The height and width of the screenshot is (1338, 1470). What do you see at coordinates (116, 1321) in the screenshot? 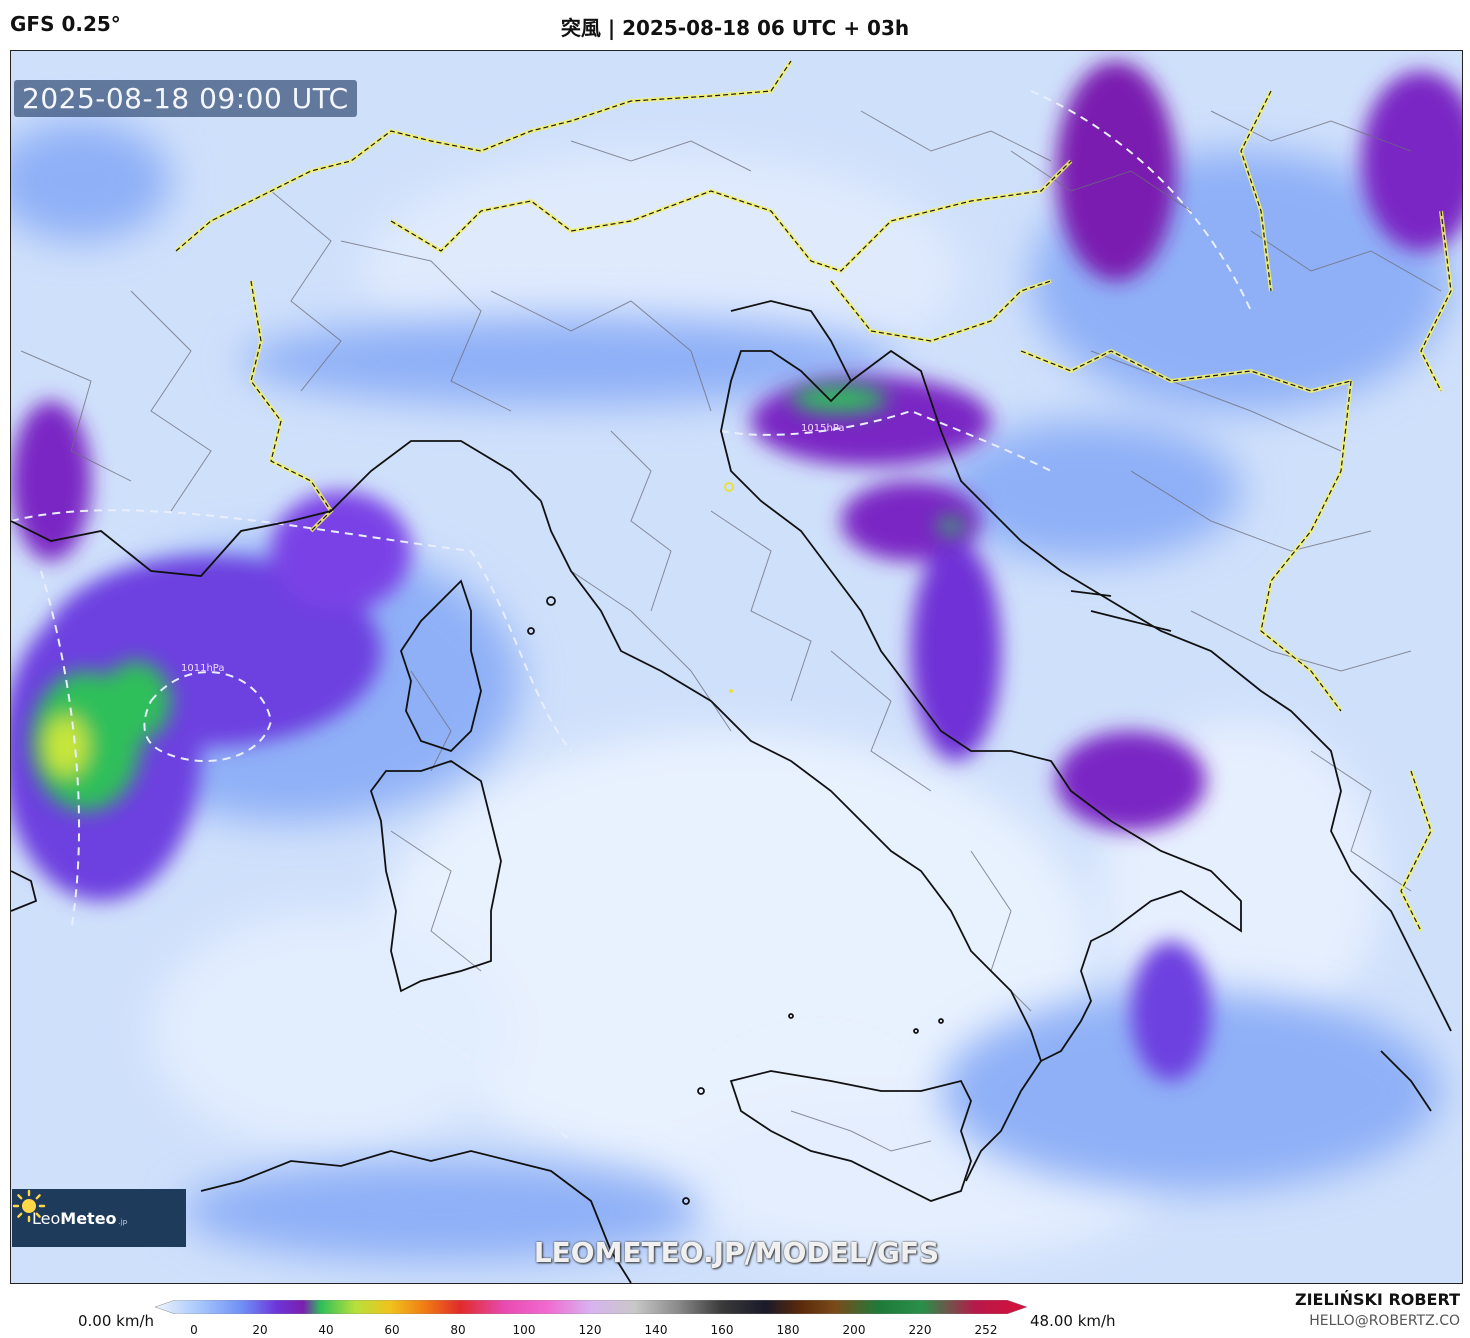
I see `legend-min-label: 0.00 km/h` at bounding box center [116, 1321].